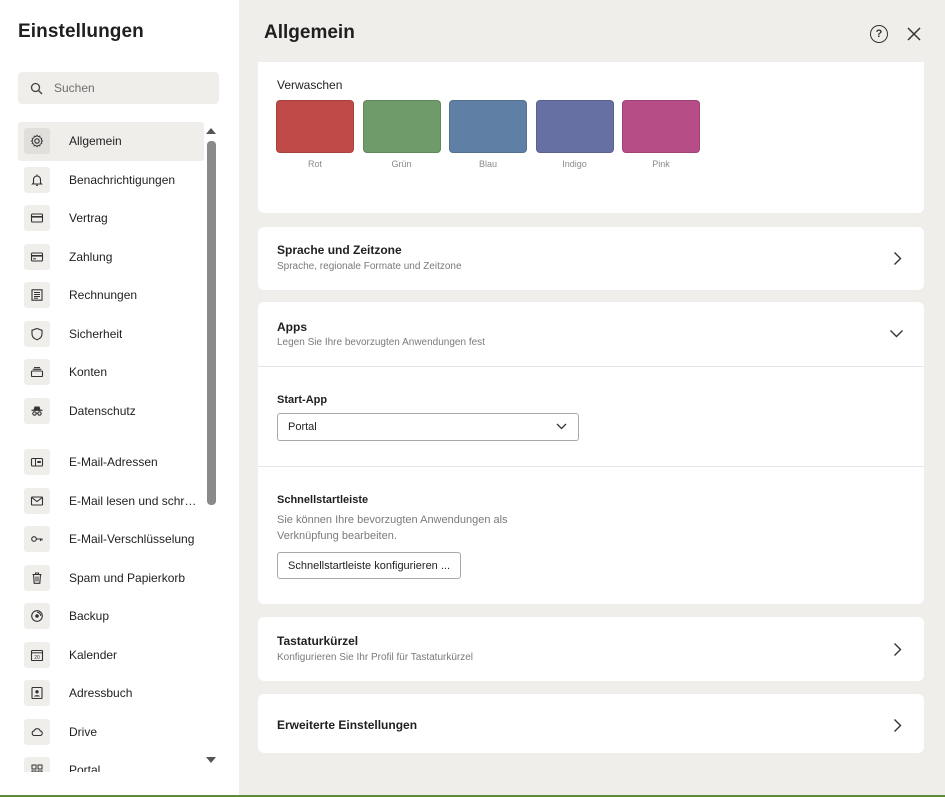  I want to click on swatch-label: Blau, so click(487, 164).